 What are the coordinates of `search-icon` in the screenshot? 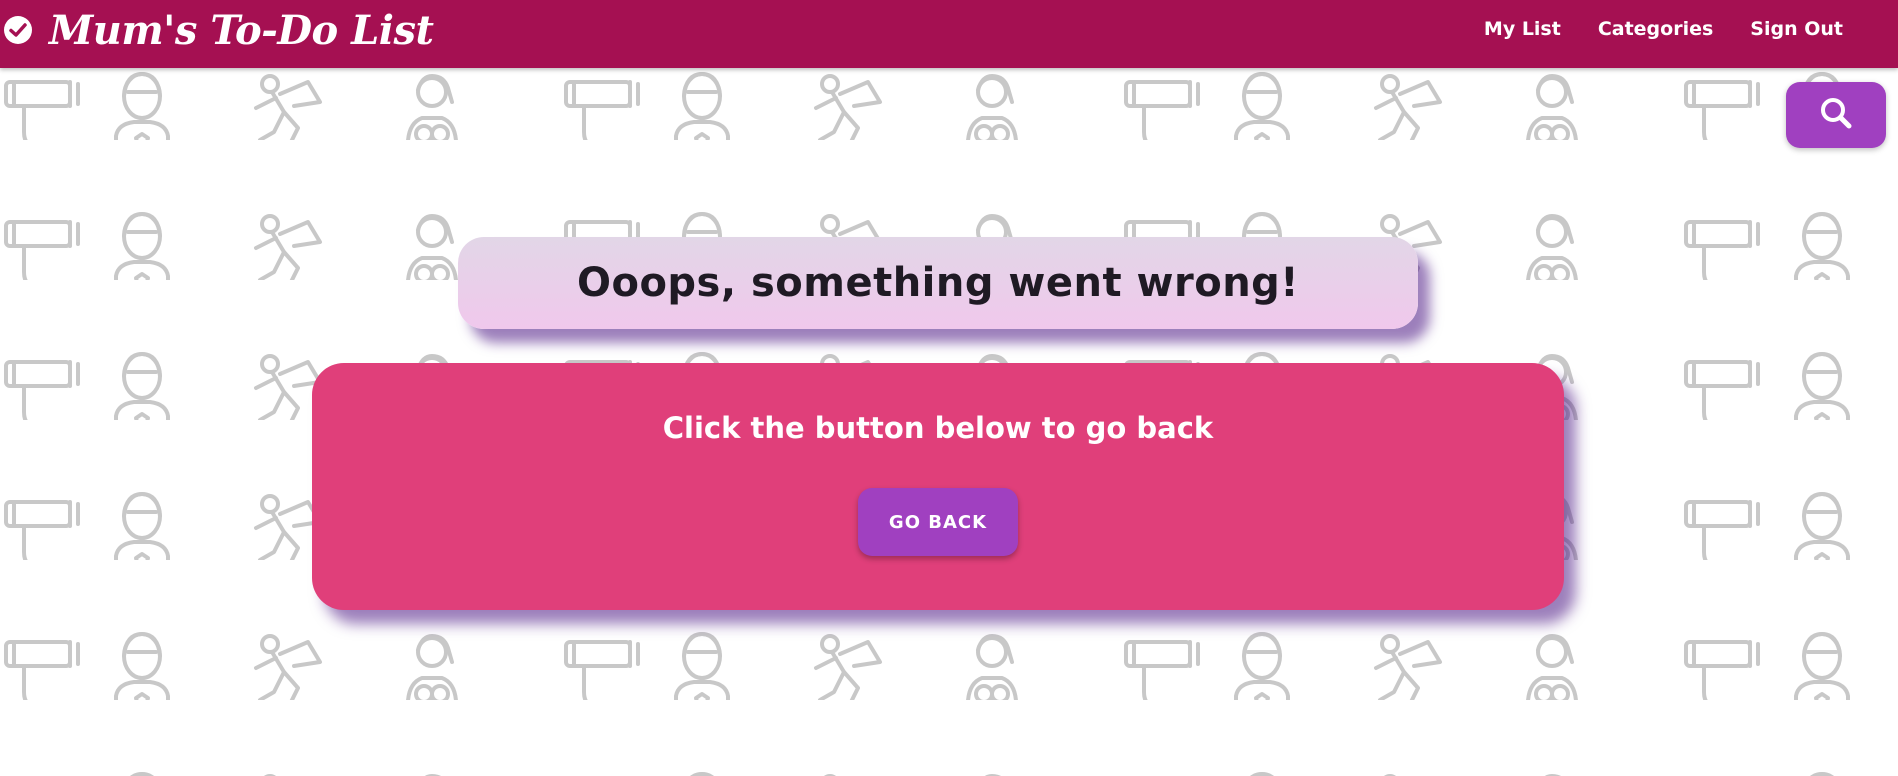 It's located at (1836, 115).